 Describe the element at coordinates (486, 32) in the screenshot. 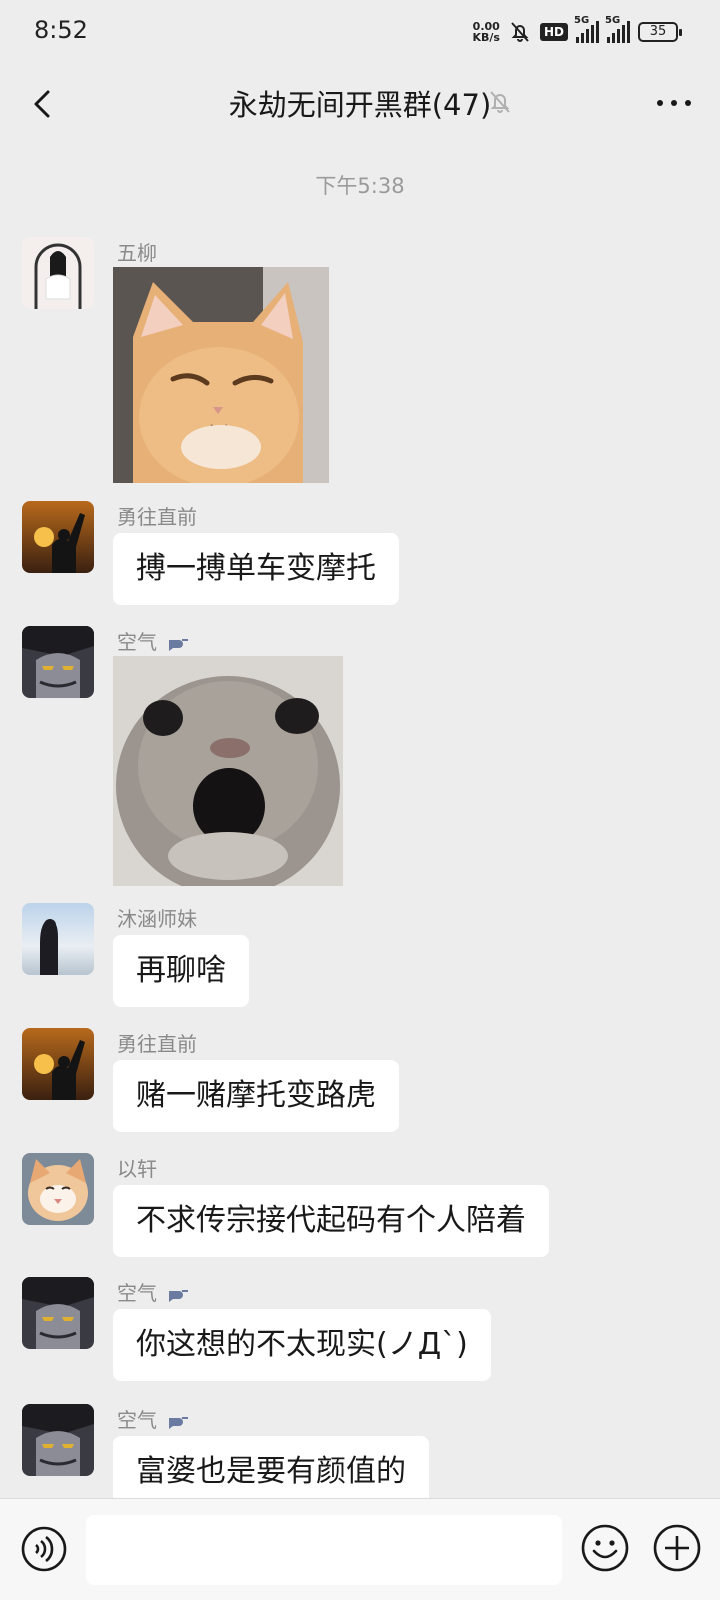

I see `net-speed: 0.00 KB/s` at that location.